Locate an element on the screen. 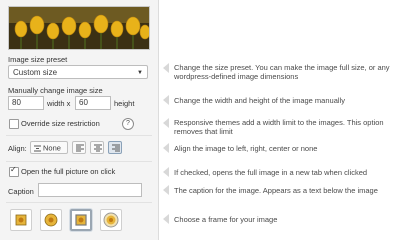  frame-round-icon is located at coordinates (51, 220).